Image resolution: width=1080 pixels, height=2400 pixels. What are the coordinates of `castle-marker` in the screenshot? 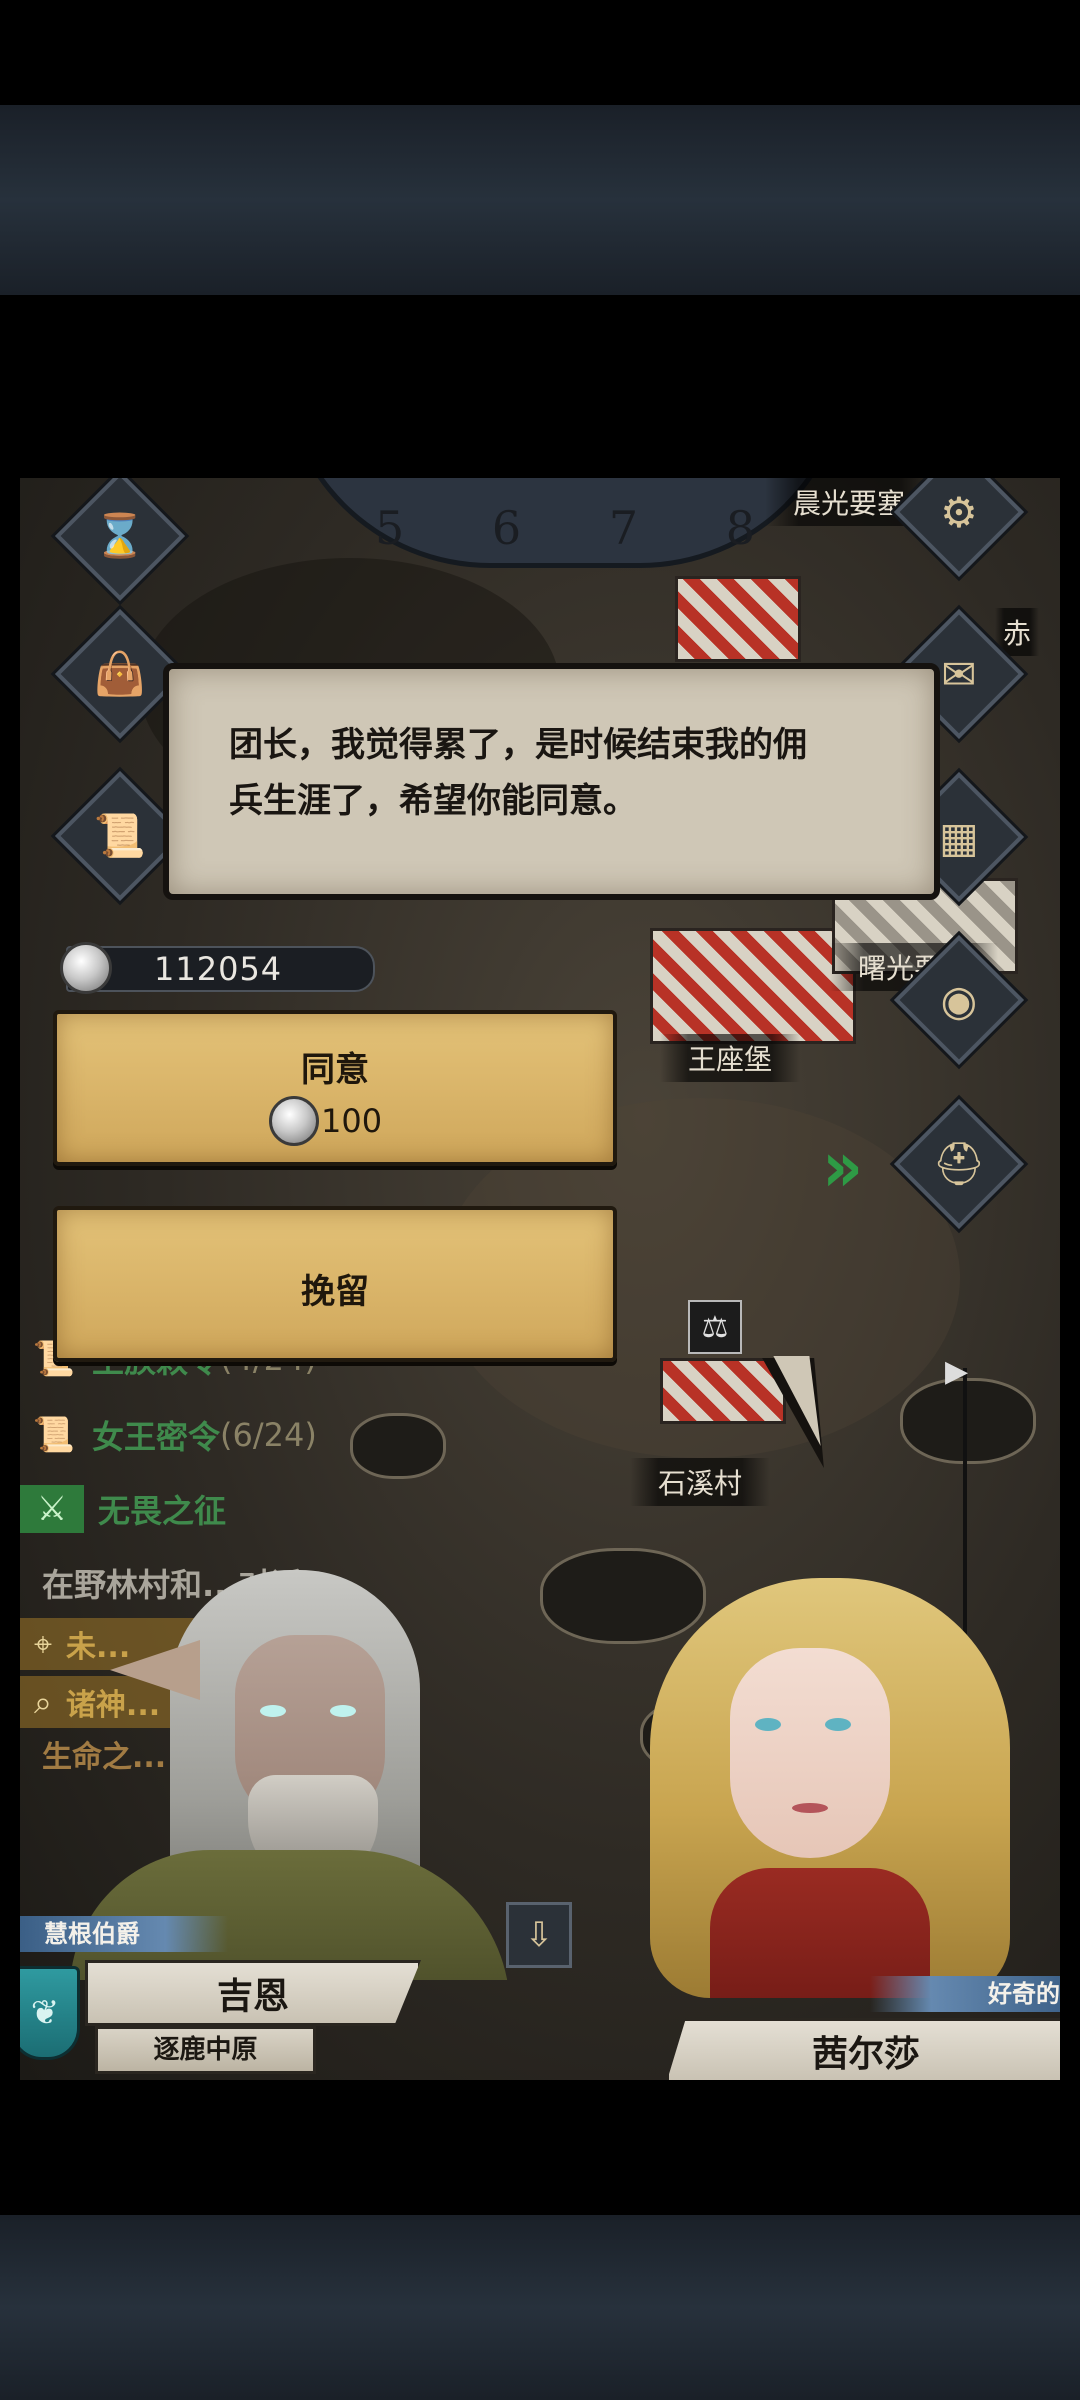 It's located at (738, 619).